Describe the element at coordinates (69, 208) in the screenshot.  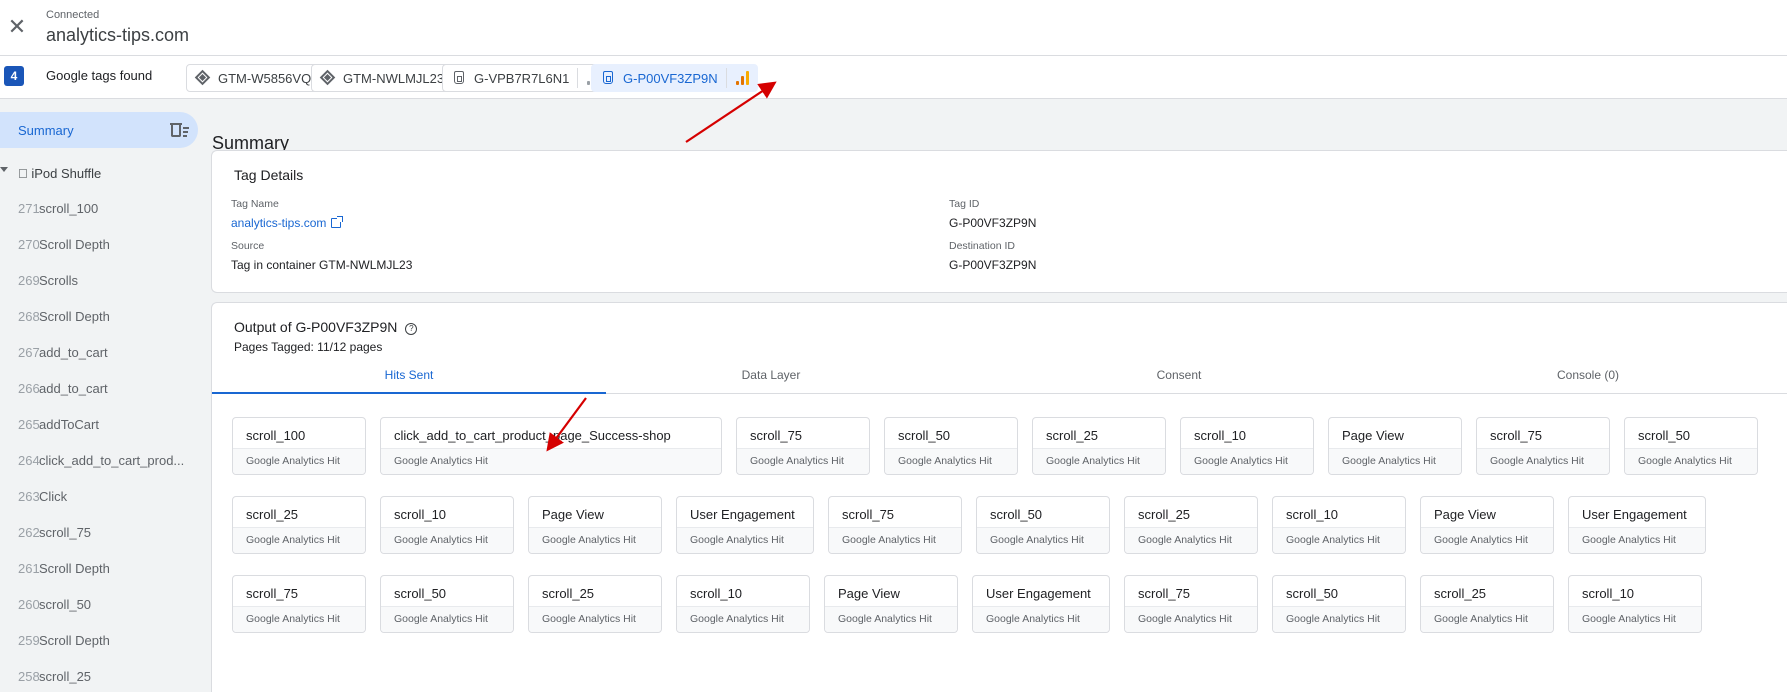
I see `event-name: scroll_100` at that location.